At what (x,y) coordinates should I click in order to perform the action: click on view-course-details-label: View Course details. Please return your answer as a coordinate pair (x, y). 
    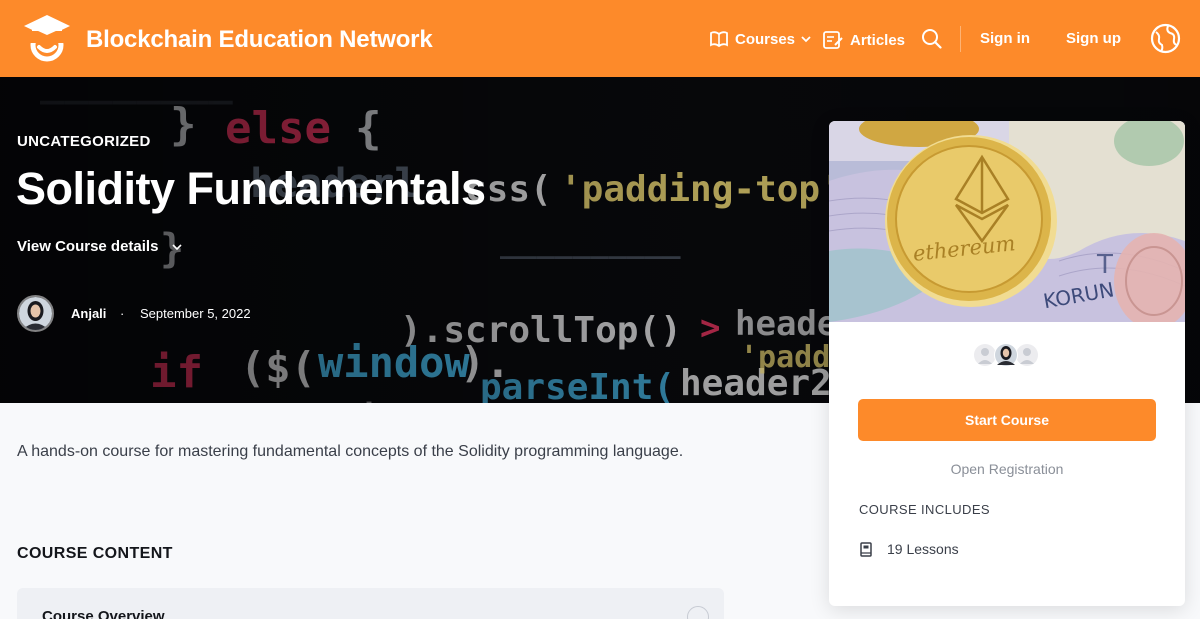
    Looking at the image, I should click on (88, 246).